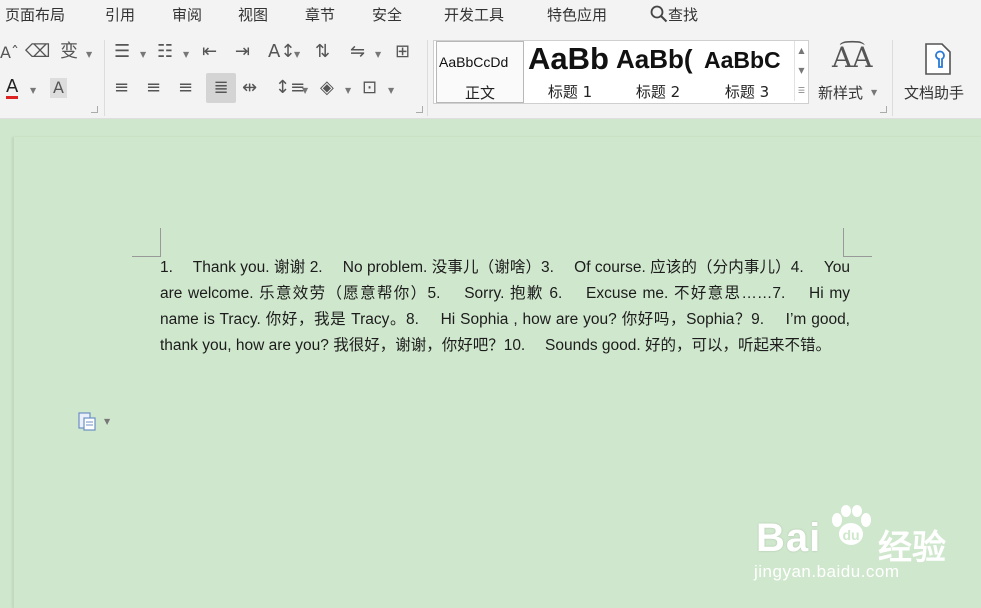 This screenshot has height=608, width=981. What do you see at coordinates (851, 525) in the screenshot?
I see `paw-logo-icon: du` at bounding box center [851, 525].